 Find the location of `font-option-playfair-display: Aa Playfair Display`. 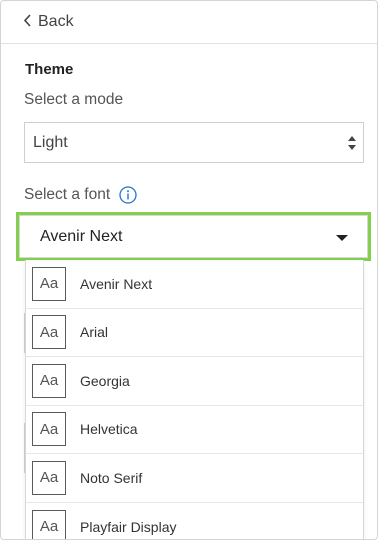

font-option-playfair-display: Aa Playfair Display is located at coordinates (194, 521).